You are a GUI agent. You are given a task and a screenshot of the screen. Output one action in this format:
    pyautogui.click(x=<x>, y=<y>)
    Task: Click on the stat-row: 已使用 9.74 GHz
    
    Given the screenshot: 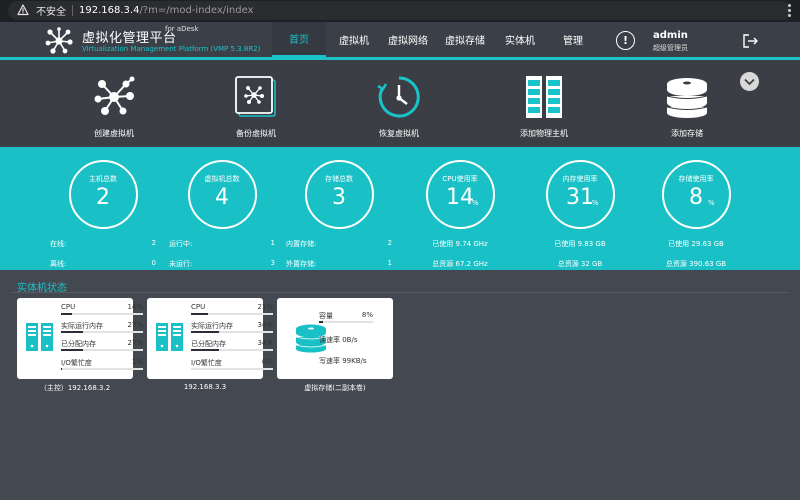 What is the action you would take?
    pyautogui.click(x=460, y=244)
    